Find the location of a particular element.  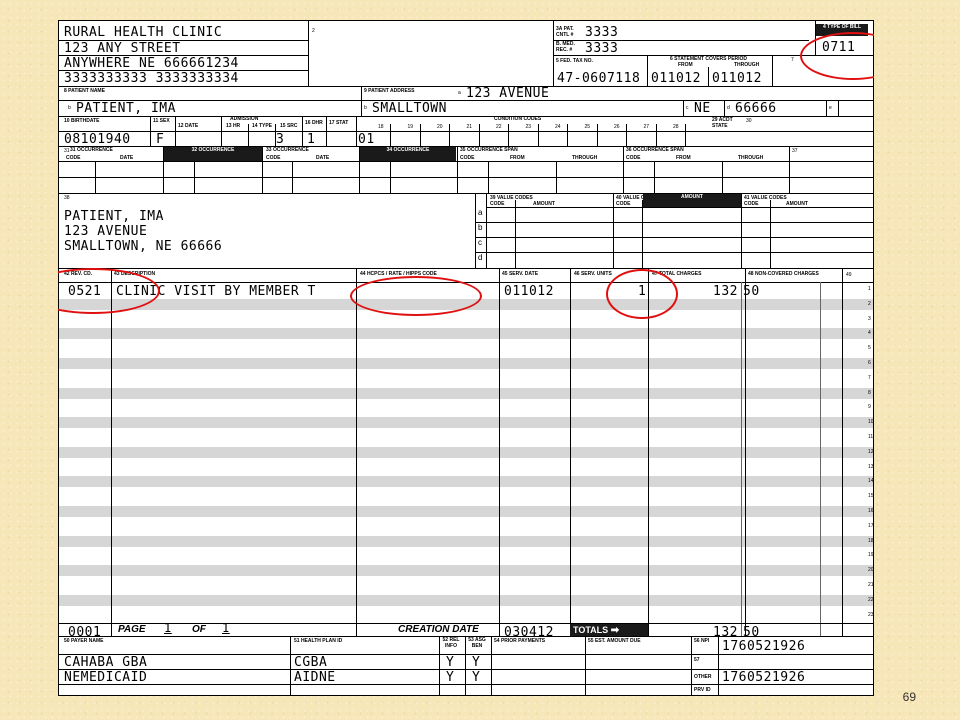

highlight-circle-hcpcs is located at coordinates (416, 296).